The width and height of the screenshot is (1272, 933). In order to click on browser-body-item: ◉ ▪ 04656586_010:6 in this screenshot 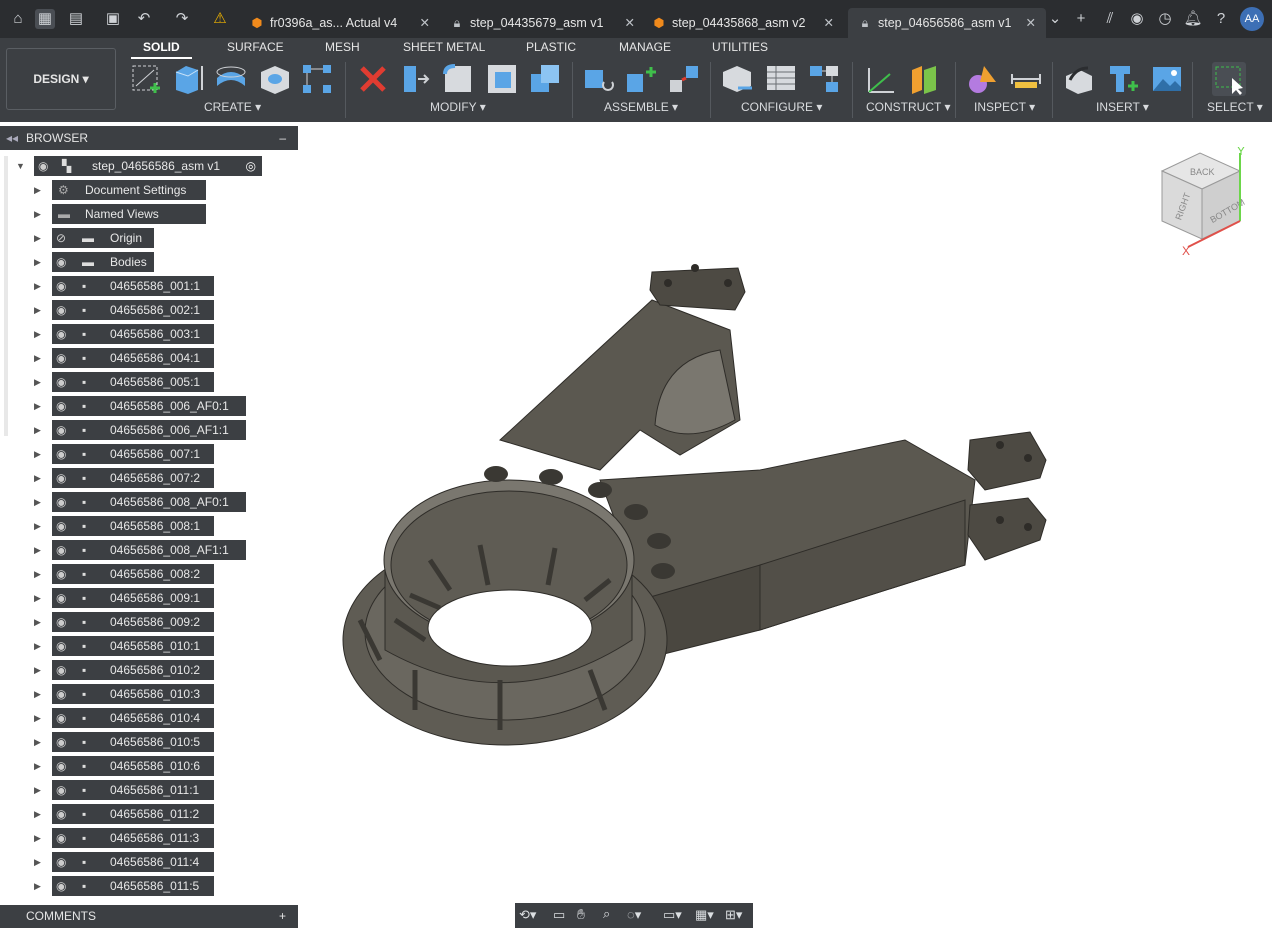, I will do `click(133, 766)`.